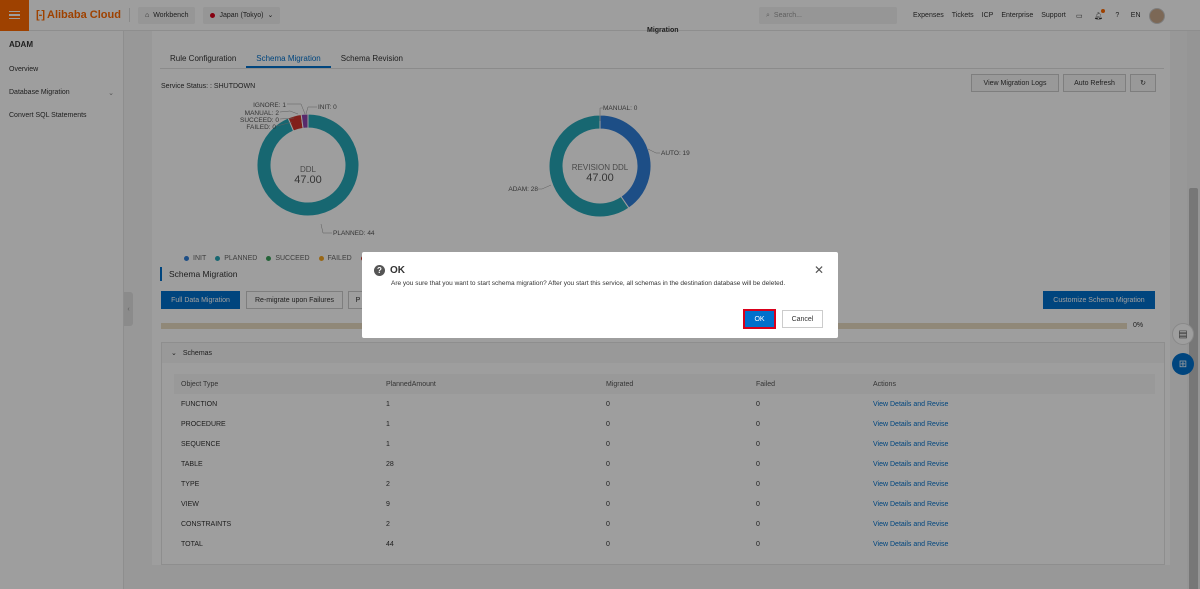 This screenshot has height=589, width=1200. Describe the element at coordinates (802, 319) in the screenshot. I see `cancel-button: Cancel` at that location.